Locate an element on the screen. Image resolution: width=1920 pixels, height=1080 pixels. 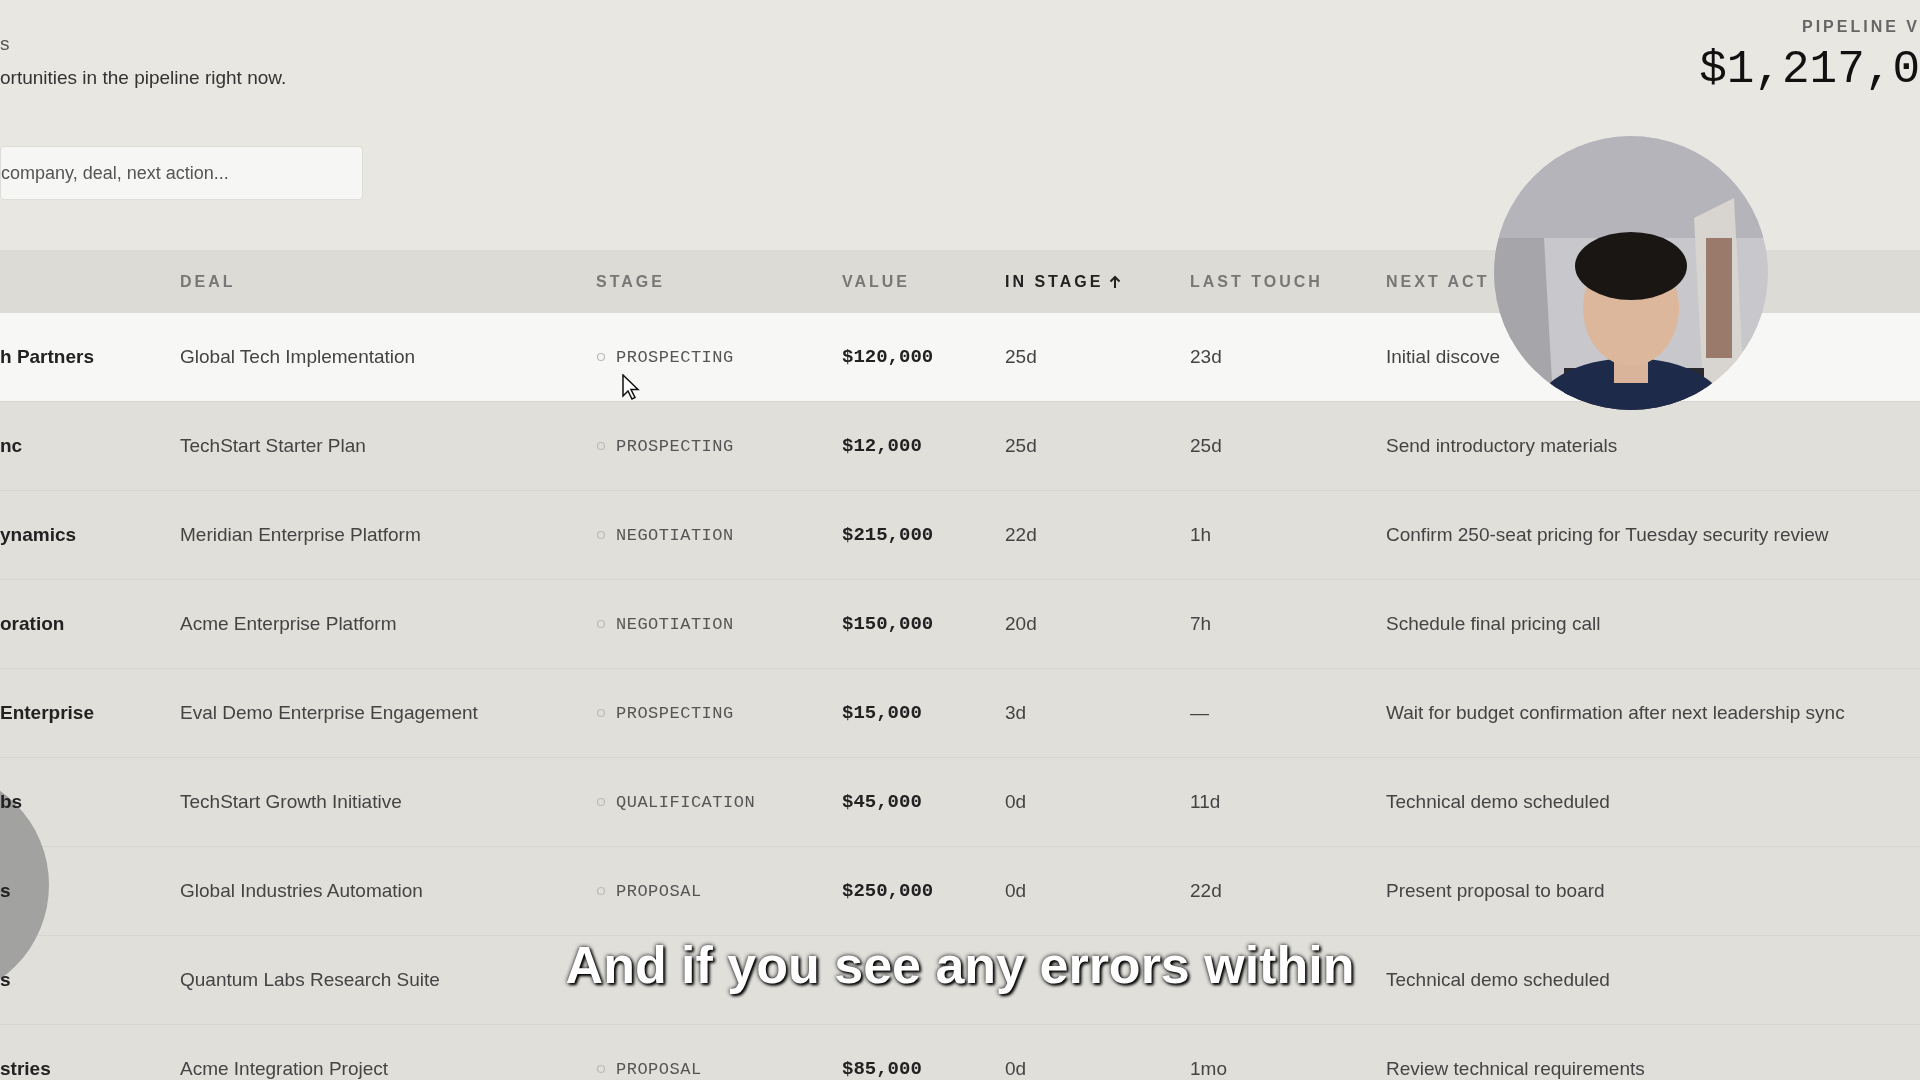
deal-cell-text: Meridian Enterprise Platform is located at coordinates (301, 535).